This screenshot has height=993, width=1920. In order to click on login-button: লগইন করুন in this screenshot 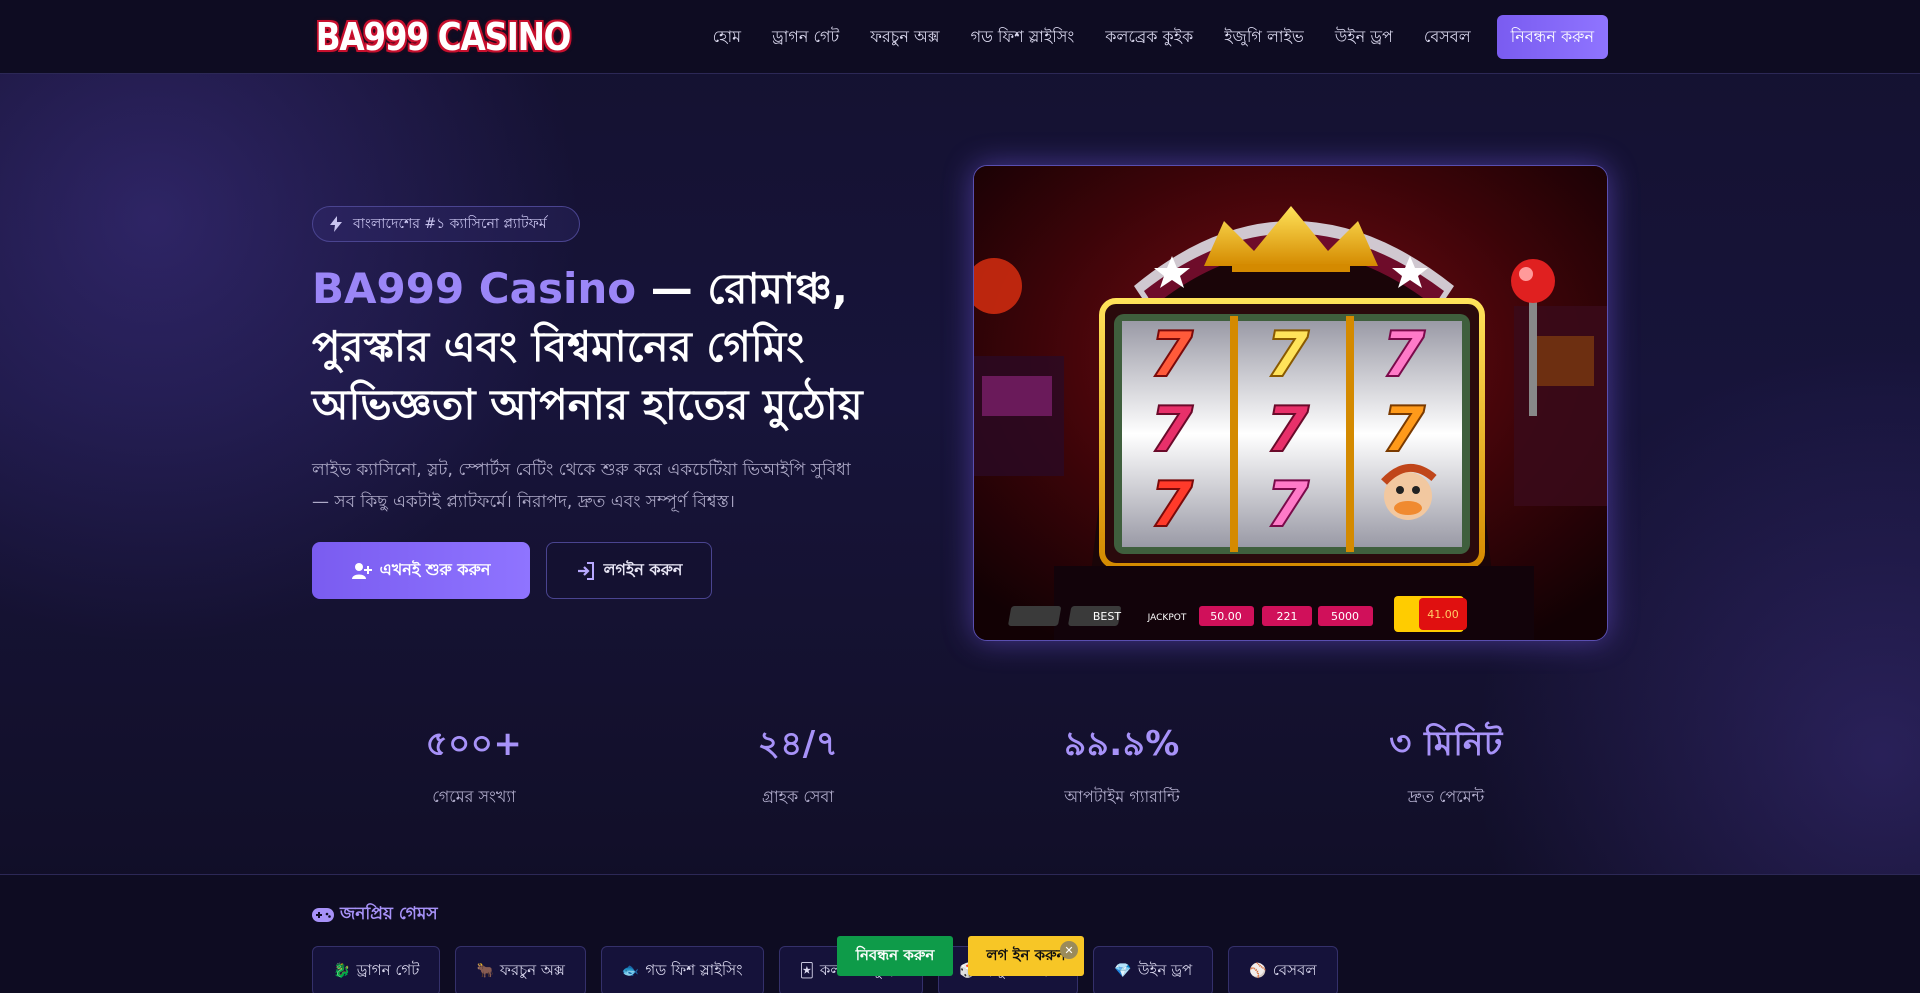, I will do `click(629, 570)`.